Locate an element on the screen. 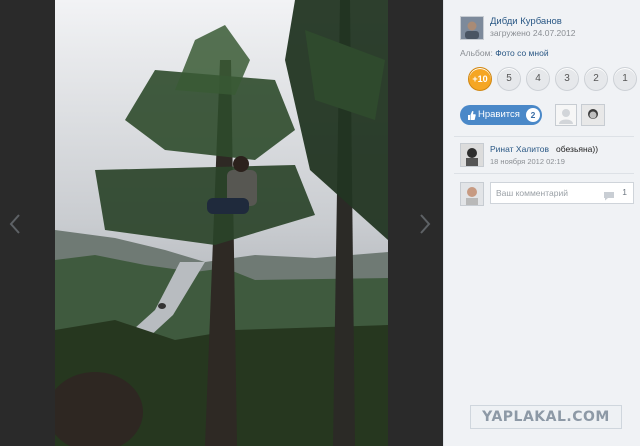 This screenshot has height=446, width=640. like-count: 2 is located at coordinates (533, 115).